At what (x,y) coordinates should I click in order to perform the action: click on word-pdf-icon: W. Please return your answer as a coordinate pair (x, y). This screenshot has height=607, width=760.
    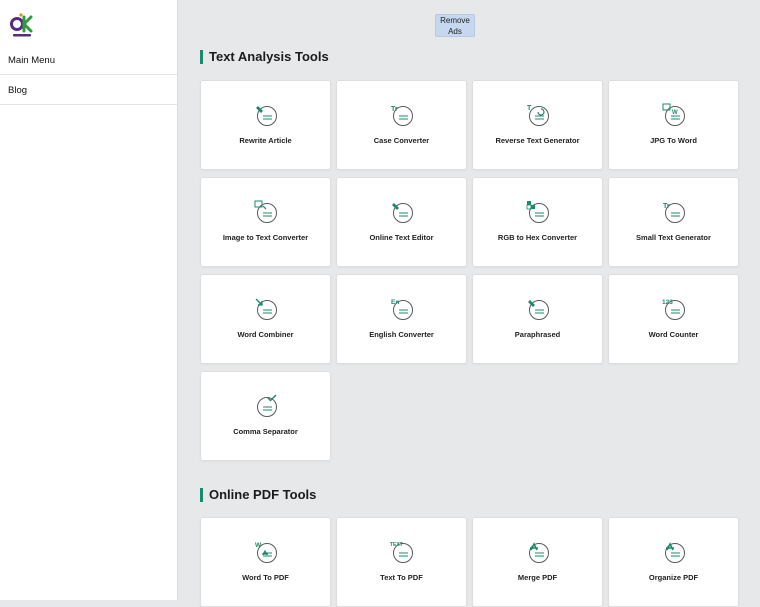
    Looking at the image, I should click on (266, 552).